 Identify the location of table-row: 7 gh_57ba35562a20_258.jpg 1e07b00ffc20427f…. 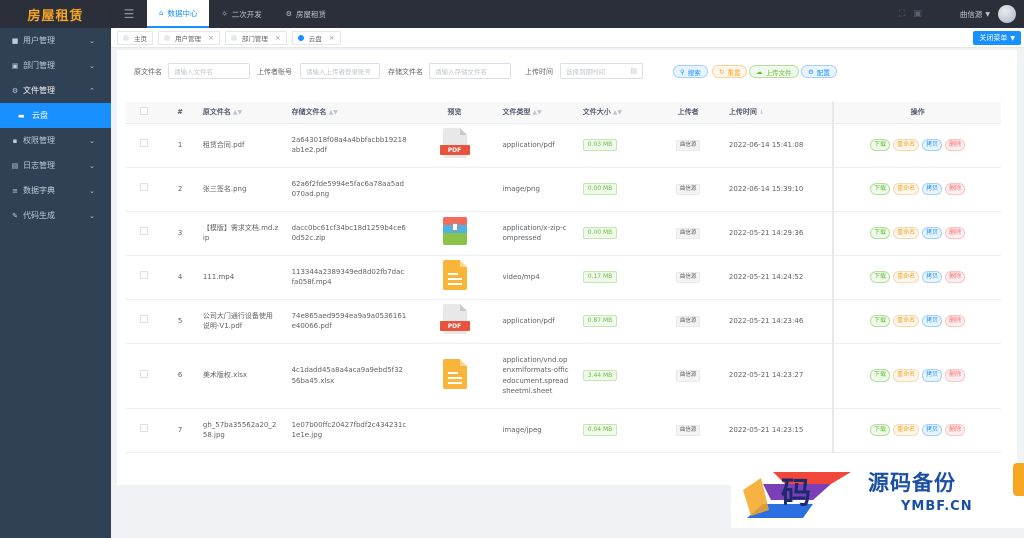
(563, 430).